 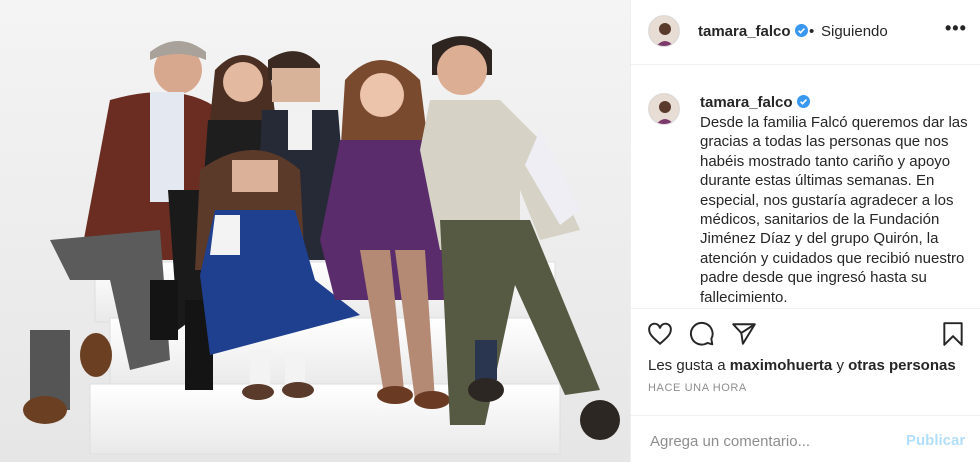 I want to click on likes-conjunction: y, so click(x=840, y=365).